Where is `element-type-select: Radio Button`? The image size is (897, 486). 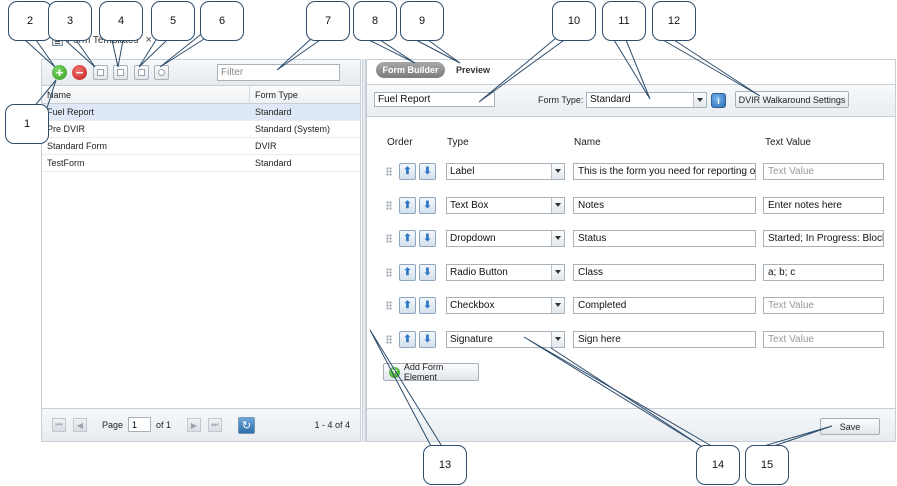
element-type-select: Radio Button is located at coordinates (505, 272).